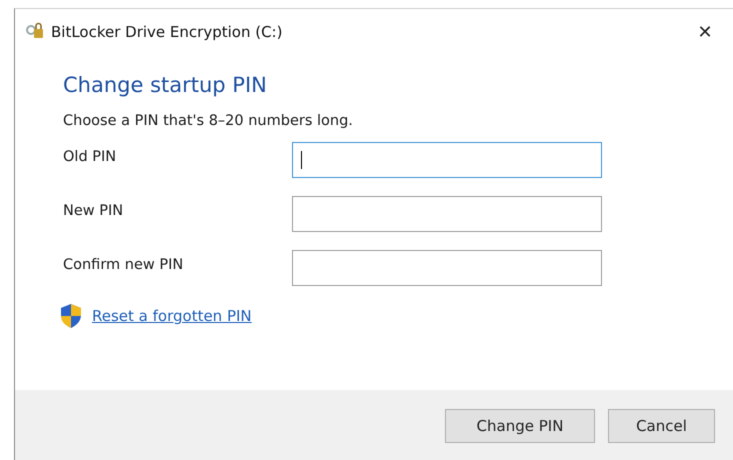 This screenshot has height=460, width=733. Describe the element at coordinates (208, 121) in the screenshot. I see `instruction-text: Choose a PIN that's 8–20 numbers long.` at that location.